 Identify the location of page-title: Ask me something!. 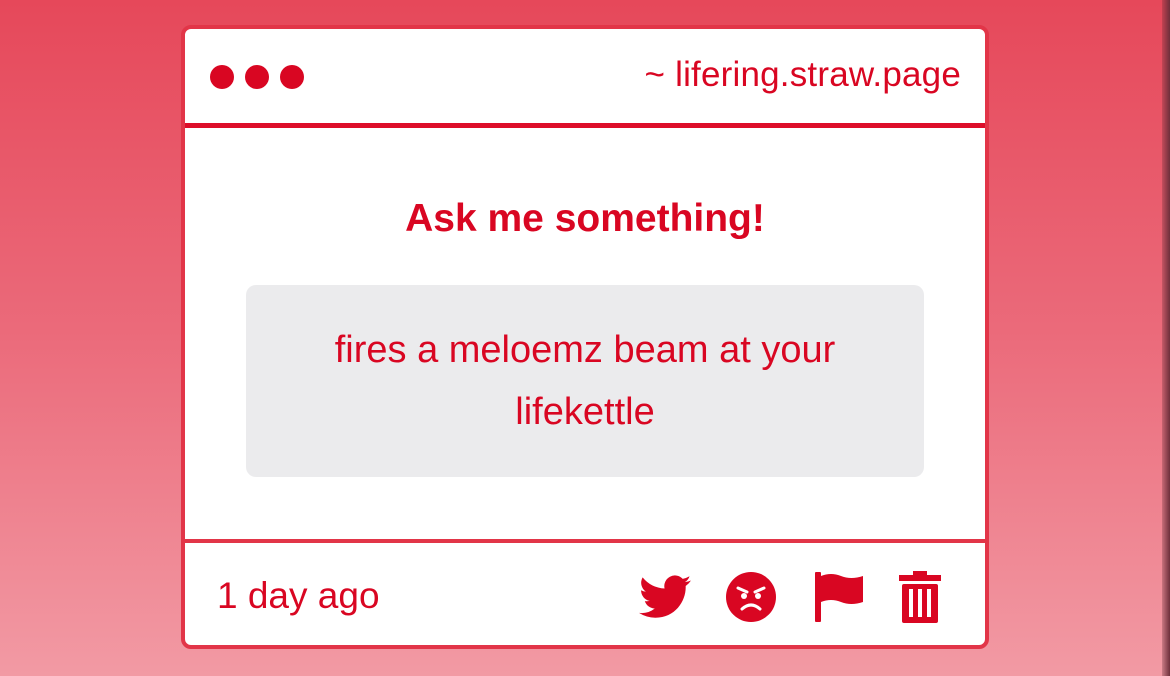
(585, 218).